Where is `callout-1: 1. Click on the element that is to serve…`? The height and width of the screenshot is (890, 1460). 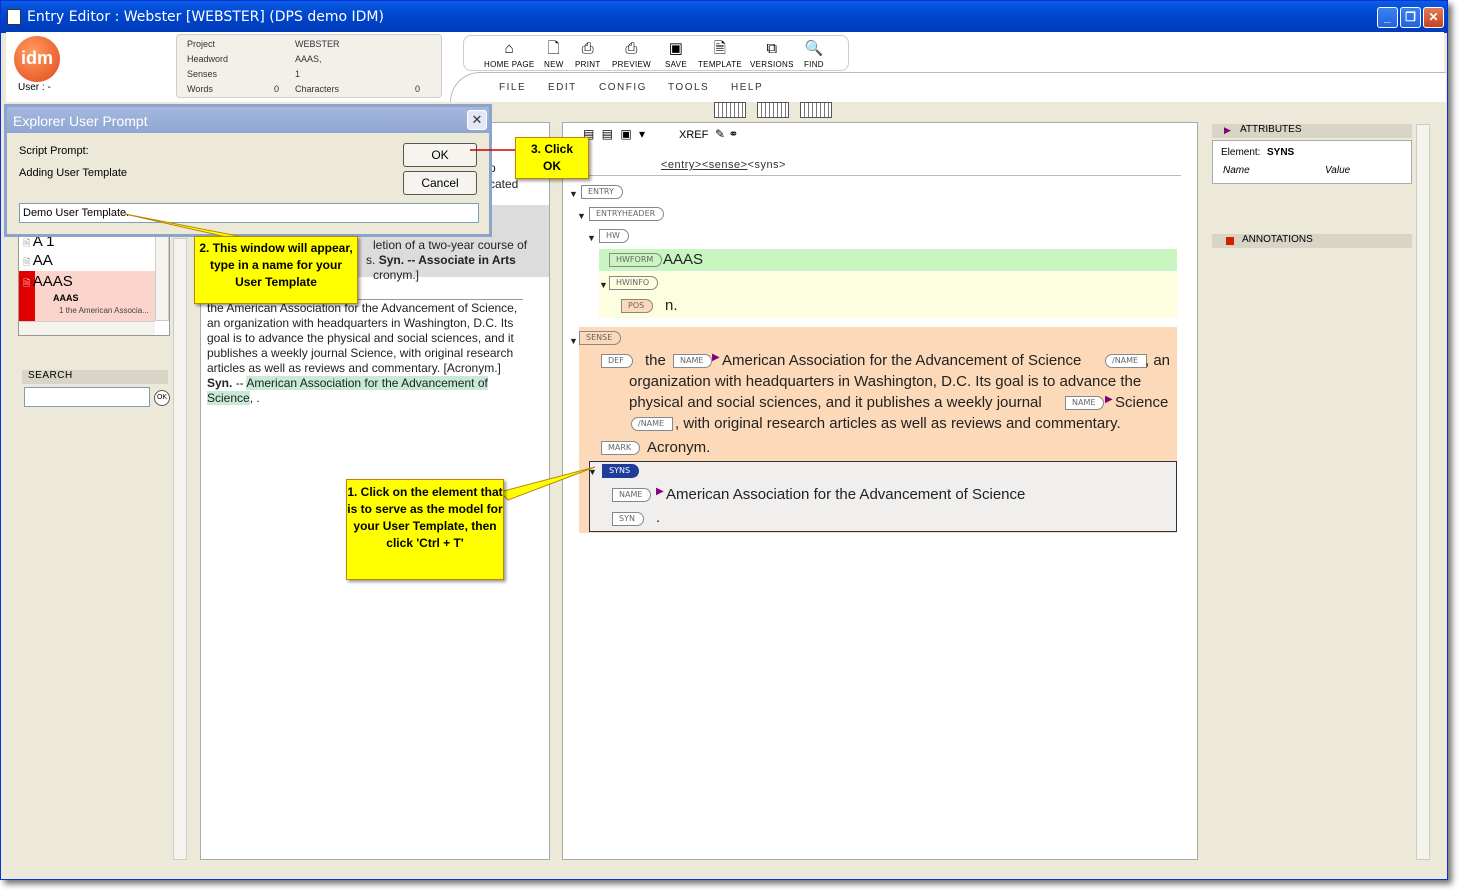
callout-1: 1. Click on the element that is to serve… is located at coordinates (425, 529).